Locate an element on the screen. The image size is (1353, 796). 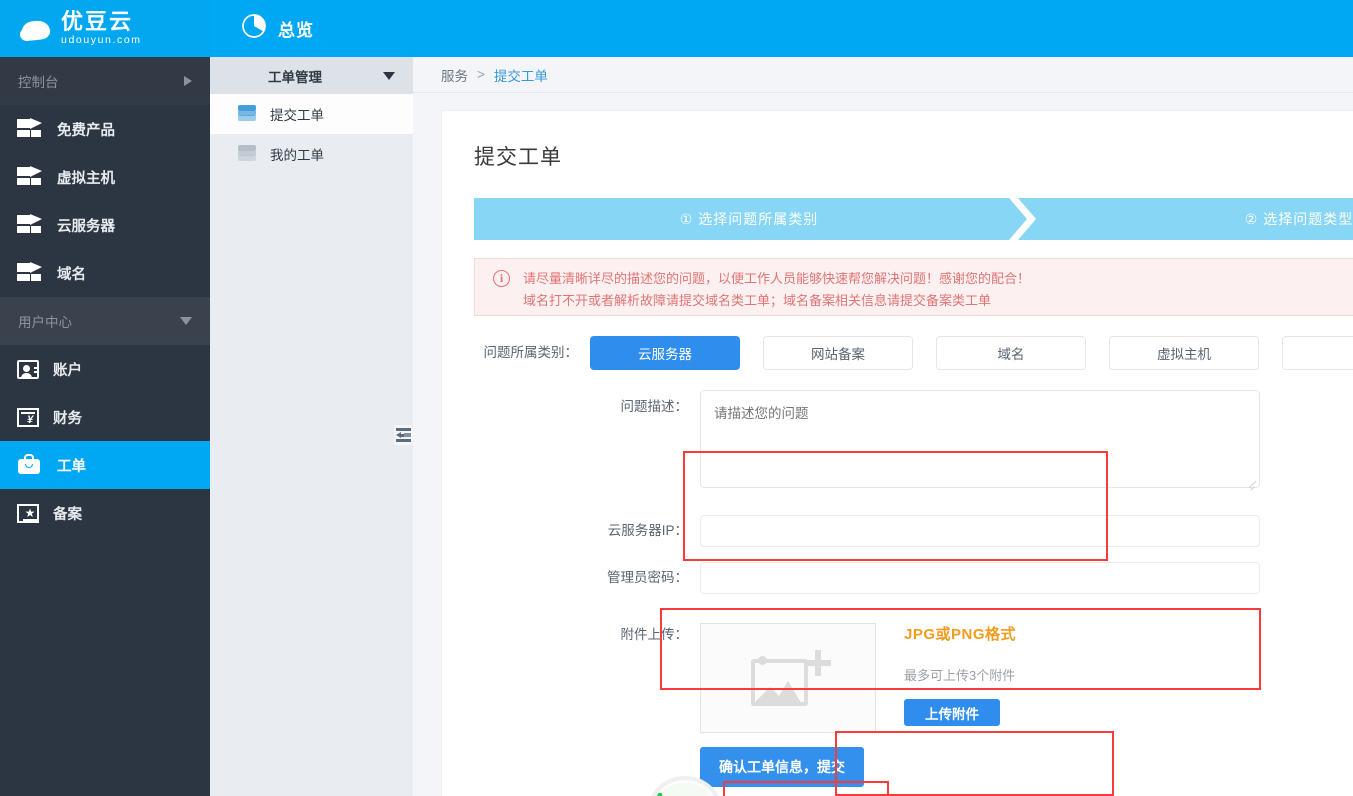
brand-name-zh: 优豆云 is located at coordinates (97, 22).